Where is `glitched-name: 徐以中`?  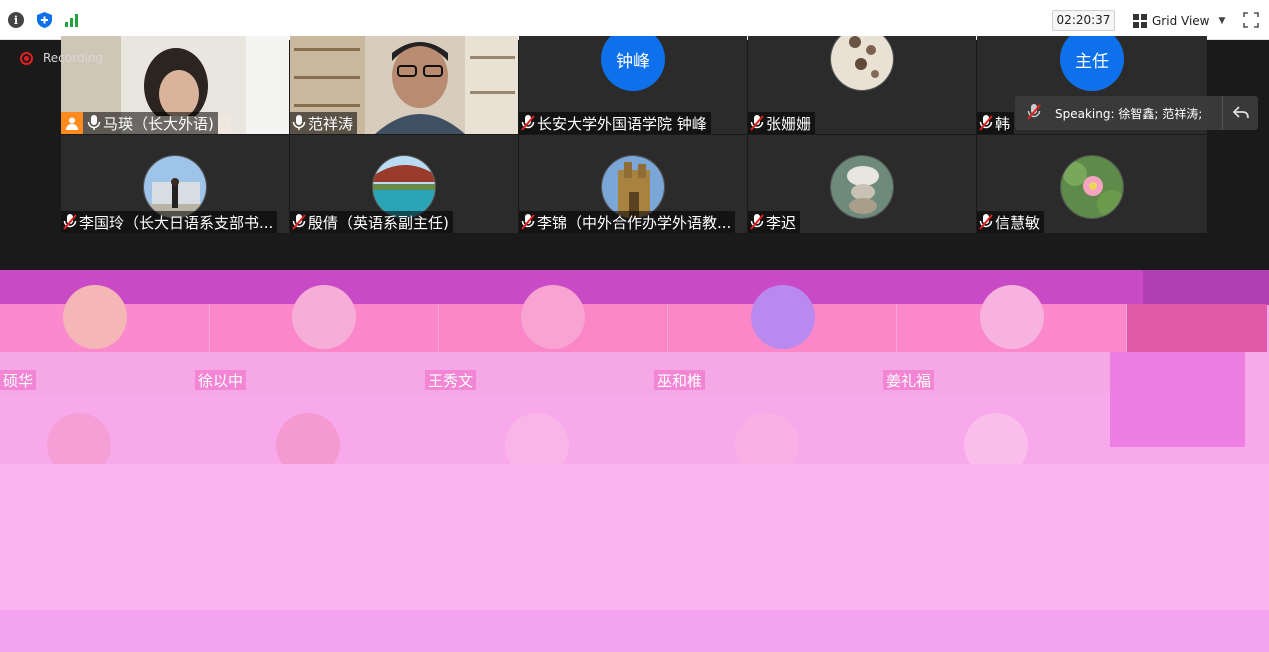 glitched-name: 徐以中 is located at coordinates (221, 380).